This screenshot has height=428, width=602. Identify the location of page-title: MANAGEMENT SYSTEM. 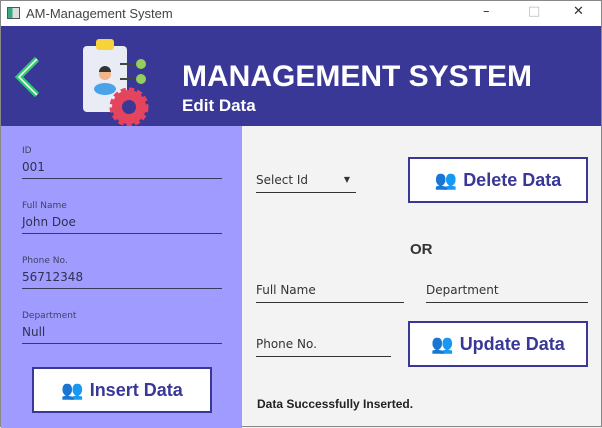
(357, 76).